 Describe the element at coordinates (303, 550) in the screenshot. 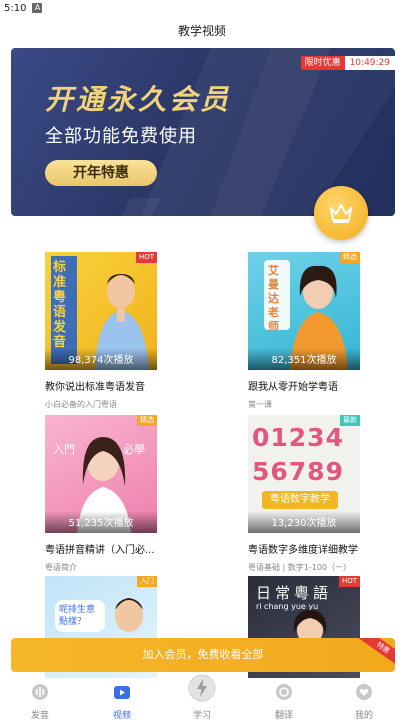

I see `video-title: 粤语数字多维度详细教学` at that location.